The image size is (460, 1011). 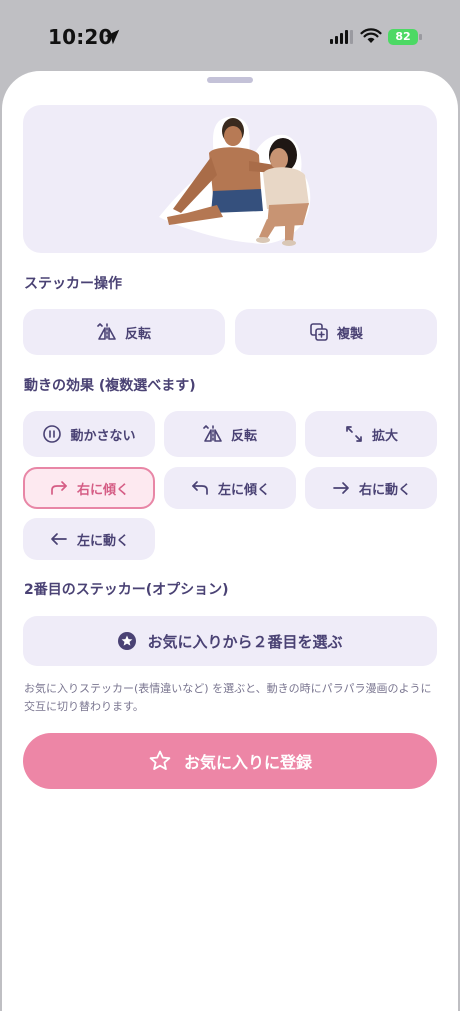 I want to click on choose-second-sticker-button: お気に入りから２番目を選ぶ, so click(x=230, y=641).